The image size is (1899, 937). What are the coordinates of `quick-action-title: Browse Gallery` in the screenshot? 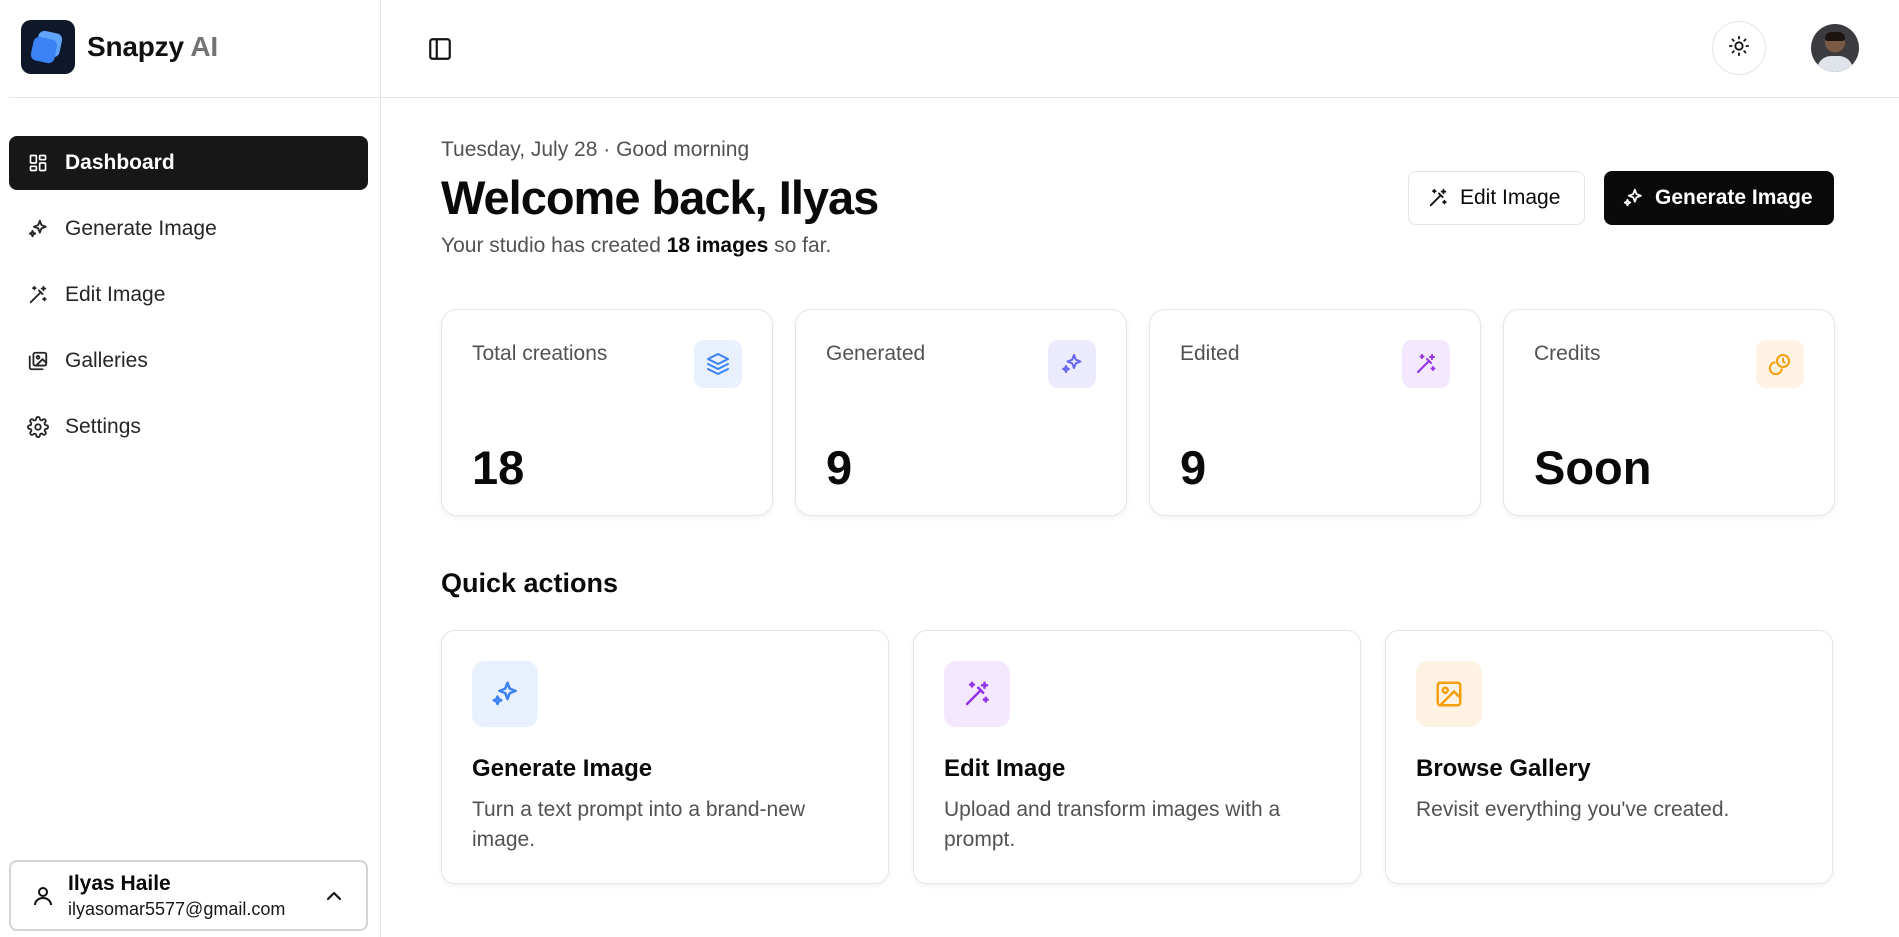 It's located at (1503, 768).